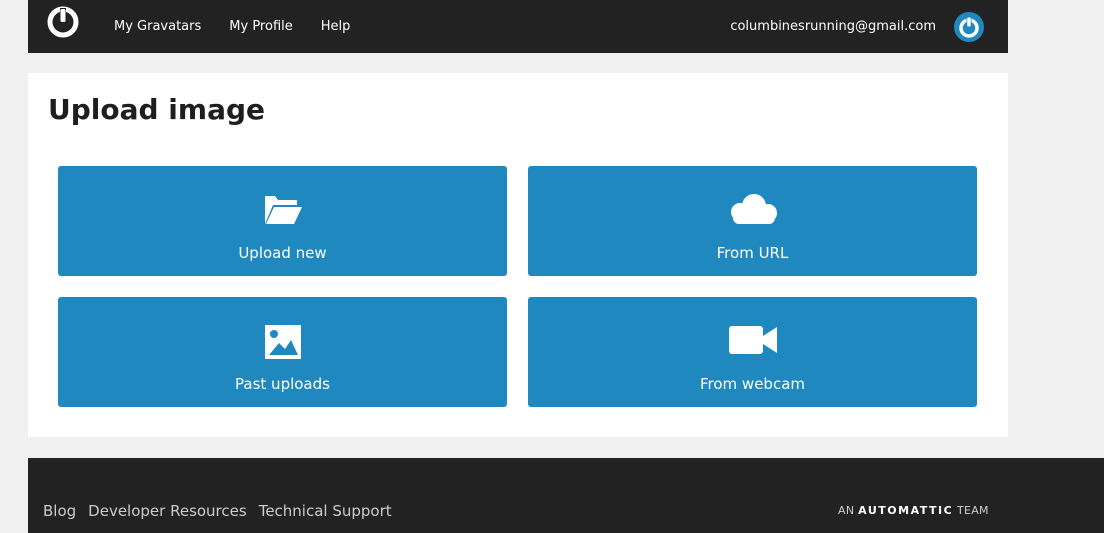 This screenshot has width=1104, height=533. I want to click on cloud-icon, so click(753, 209).